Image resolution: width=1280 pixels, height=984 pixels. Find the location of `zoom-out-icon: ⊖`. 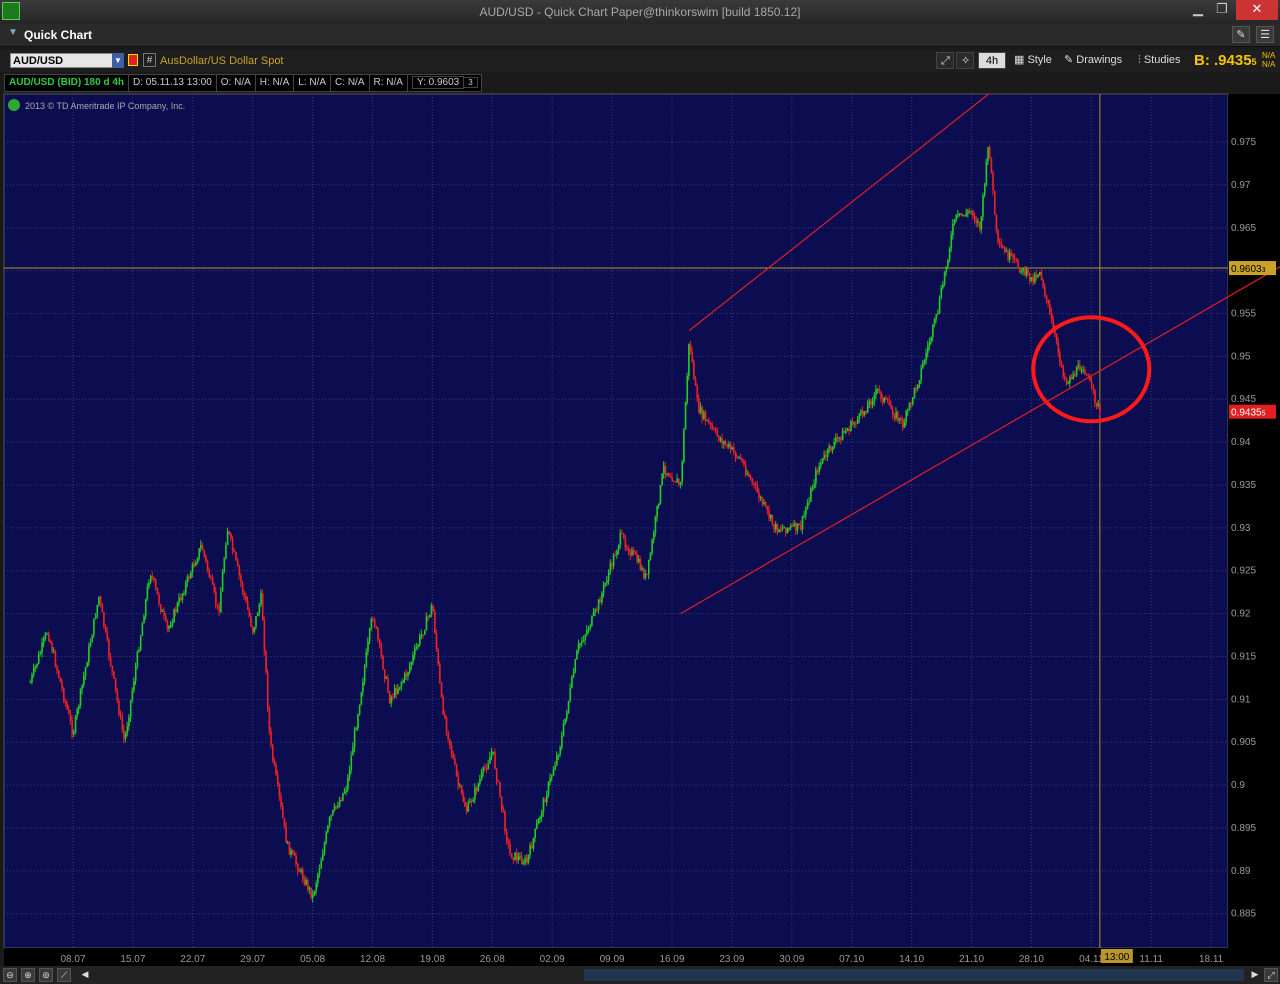

zoom-out-icon: ⊖ is located at coordinates (10, 975).